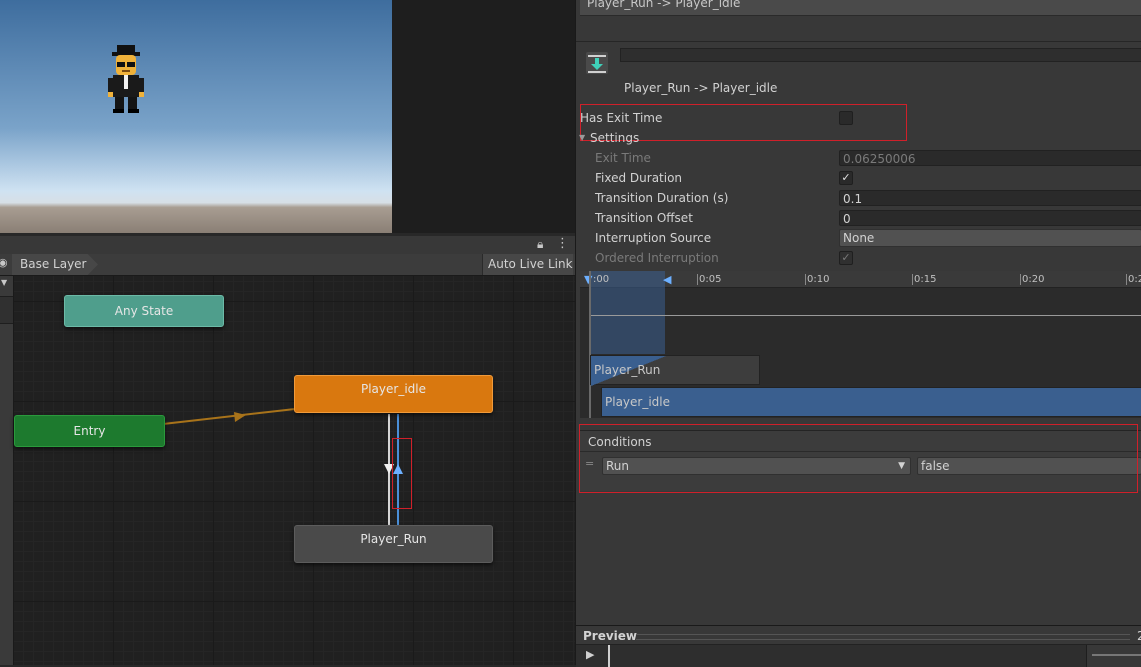 The image size is (1141, 667). I want to click on preview-panel: Preview 2 ▶, so click(858, 646).